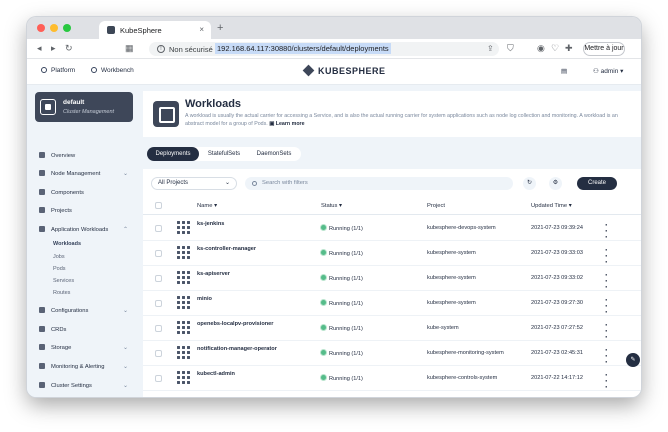 Image resolution: width=668 pixels, height=432 pixels. I want to click on new-tab-button: +, so click(220, 28).